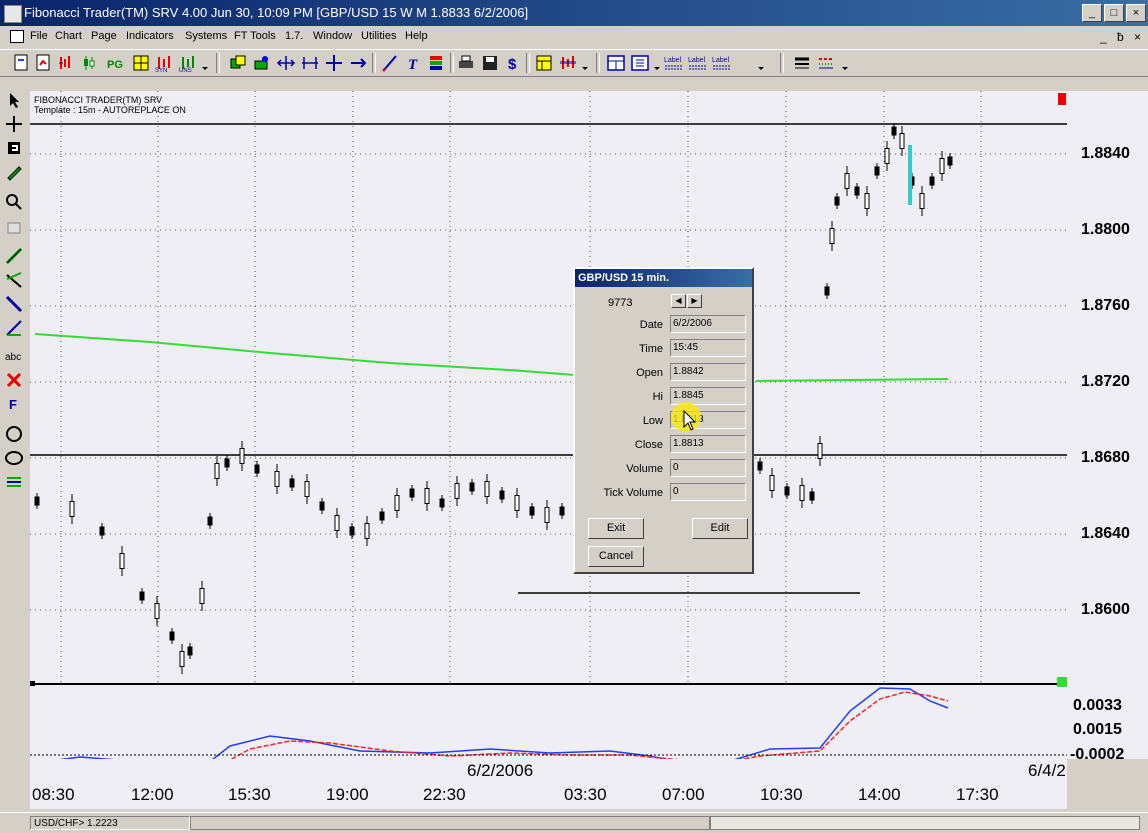 The image size is (1148, 833). What do you see at coordinates (14, 458) in the screenshot?
I see `ellipse-tool-icon` at bounding box center [14, 458].